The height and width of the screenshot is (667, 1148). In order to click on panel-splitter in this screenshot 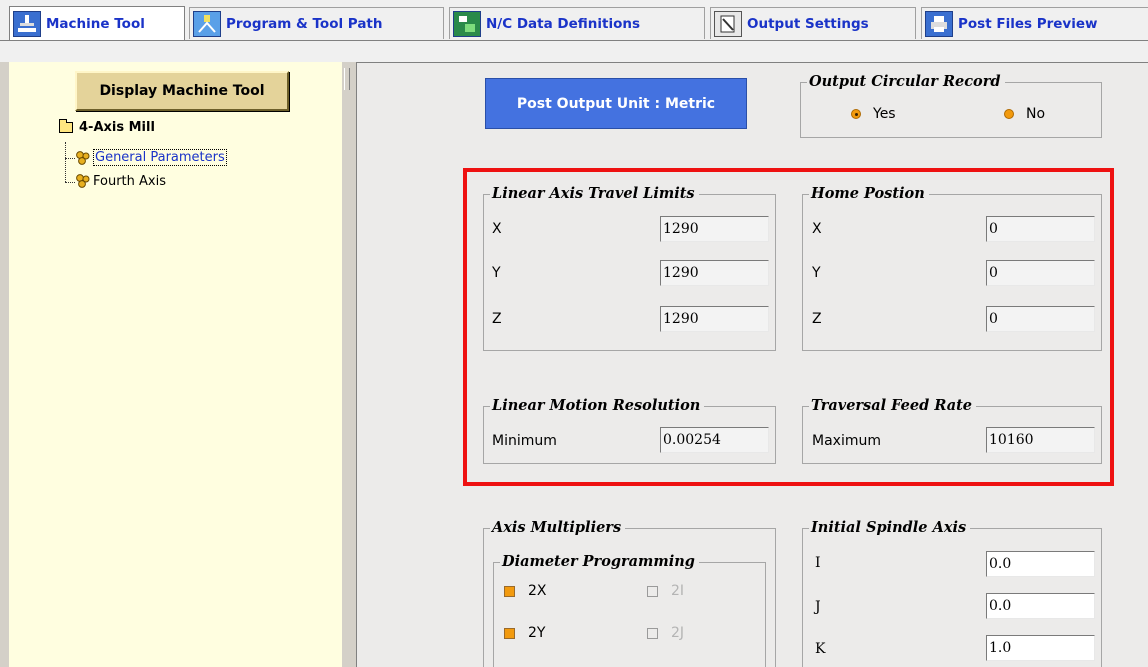, I will do `click(349, 364)`.